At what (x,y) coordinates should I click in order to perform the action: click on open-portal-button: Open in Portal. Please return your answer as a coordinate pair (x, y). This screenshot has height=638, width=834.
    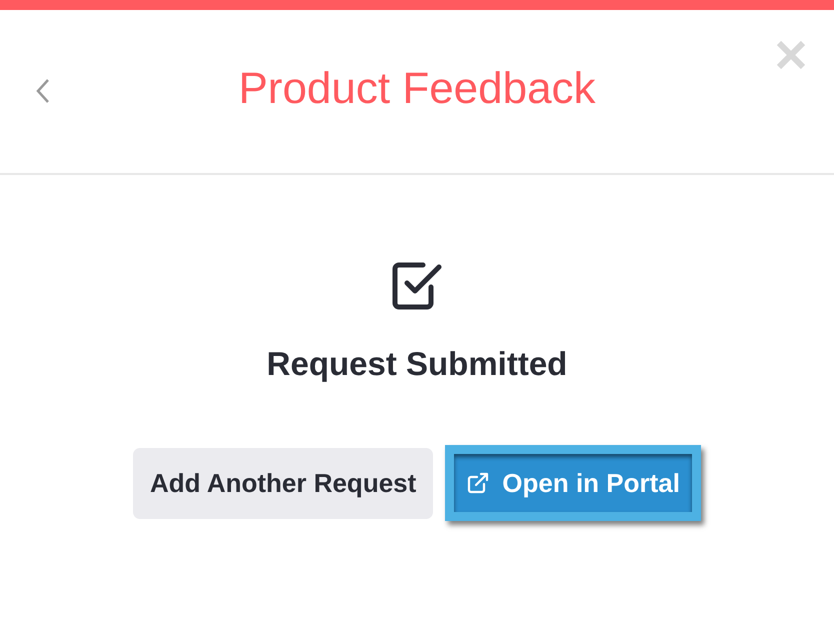
    Looking at the image, I should click on (573, 483).